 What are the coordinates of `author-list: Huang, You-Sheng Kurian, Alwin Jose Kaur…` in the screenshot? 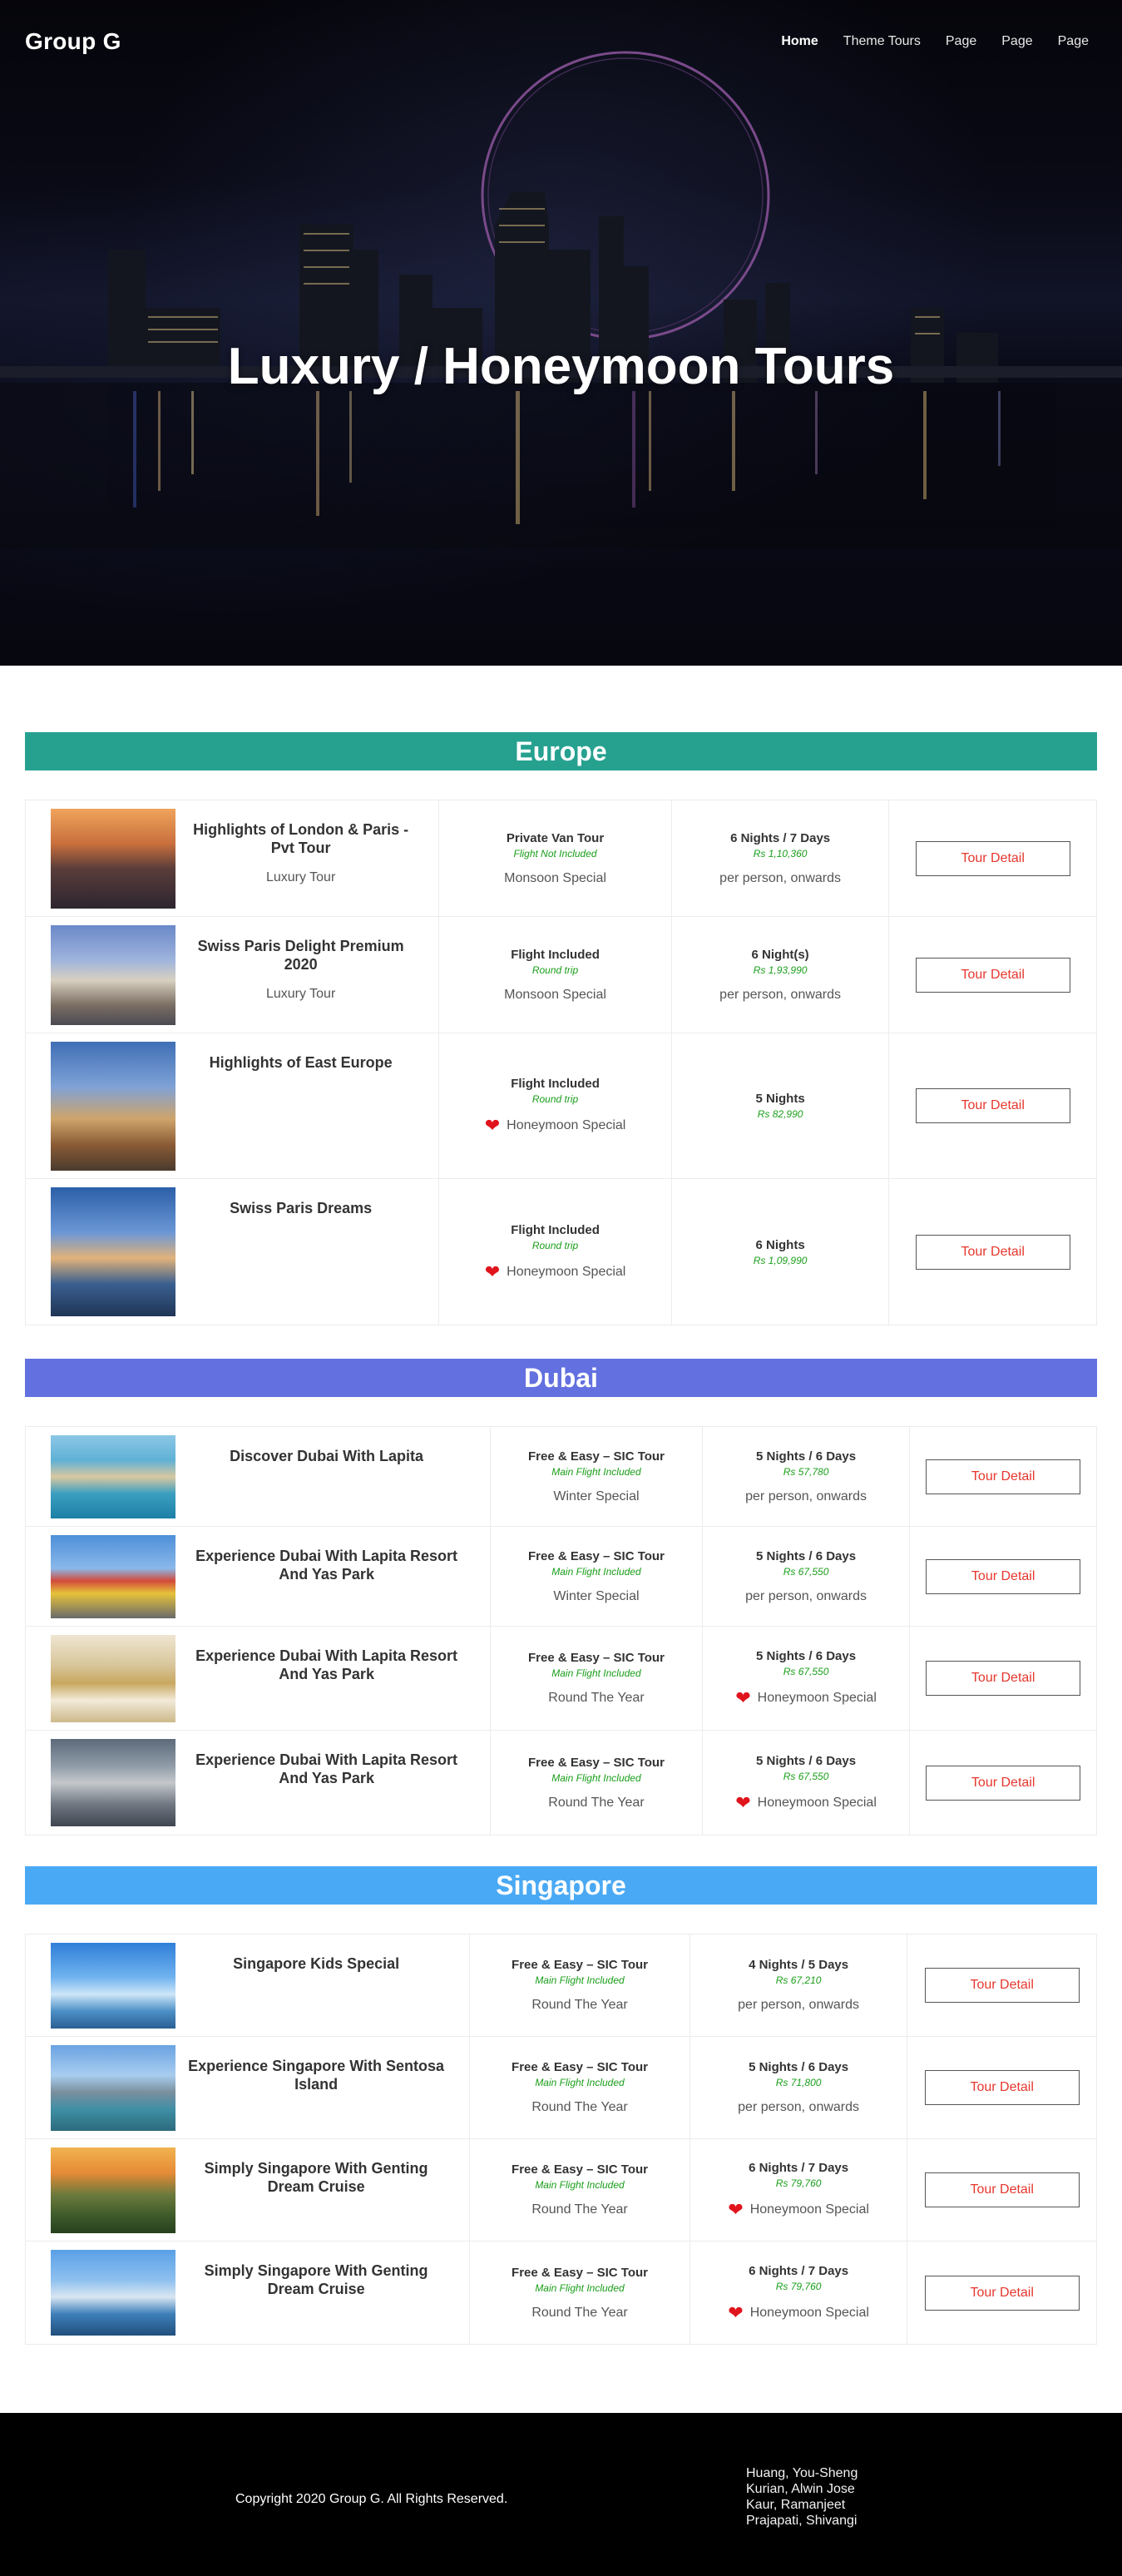 It's located at (802, 2497).